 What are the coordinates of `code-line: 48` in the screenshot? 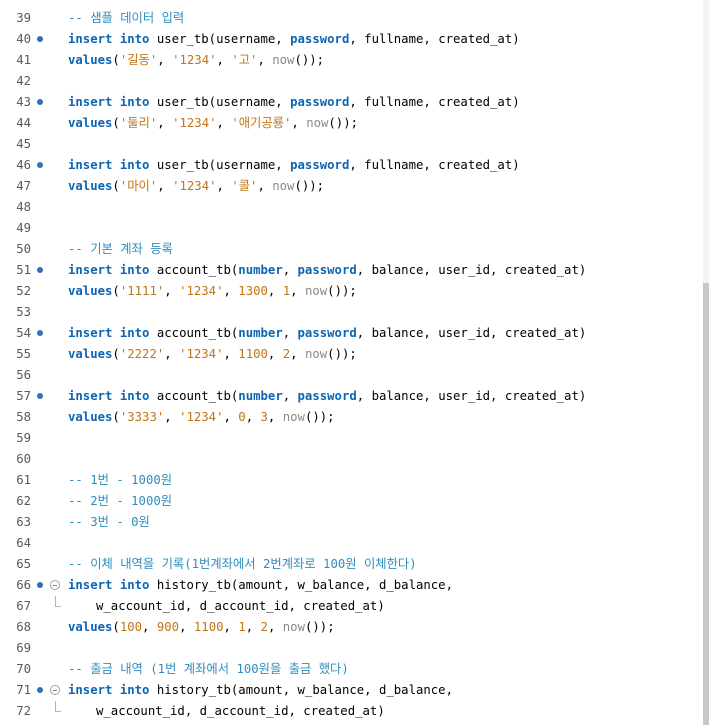 It's located at (350, 207).